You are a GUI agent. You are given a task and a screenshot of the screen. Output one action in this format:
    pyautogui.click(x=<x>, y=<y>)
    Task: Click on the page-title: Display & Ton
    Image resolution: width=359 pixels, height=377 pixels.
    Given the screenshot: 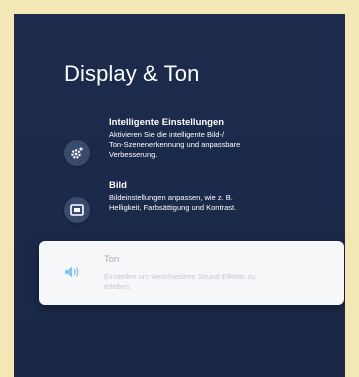 What is the action you would take?
    pyautogui.click(x=132, y=73)
    